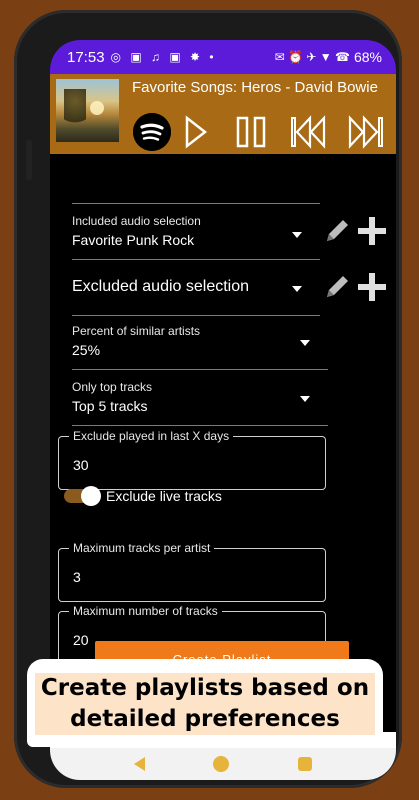 The image size is (419, 800). Describe the element at coordinates (200, 347) in the screenshot. I see `similar-artists-select: Percent of similar artists 25%` at that location.